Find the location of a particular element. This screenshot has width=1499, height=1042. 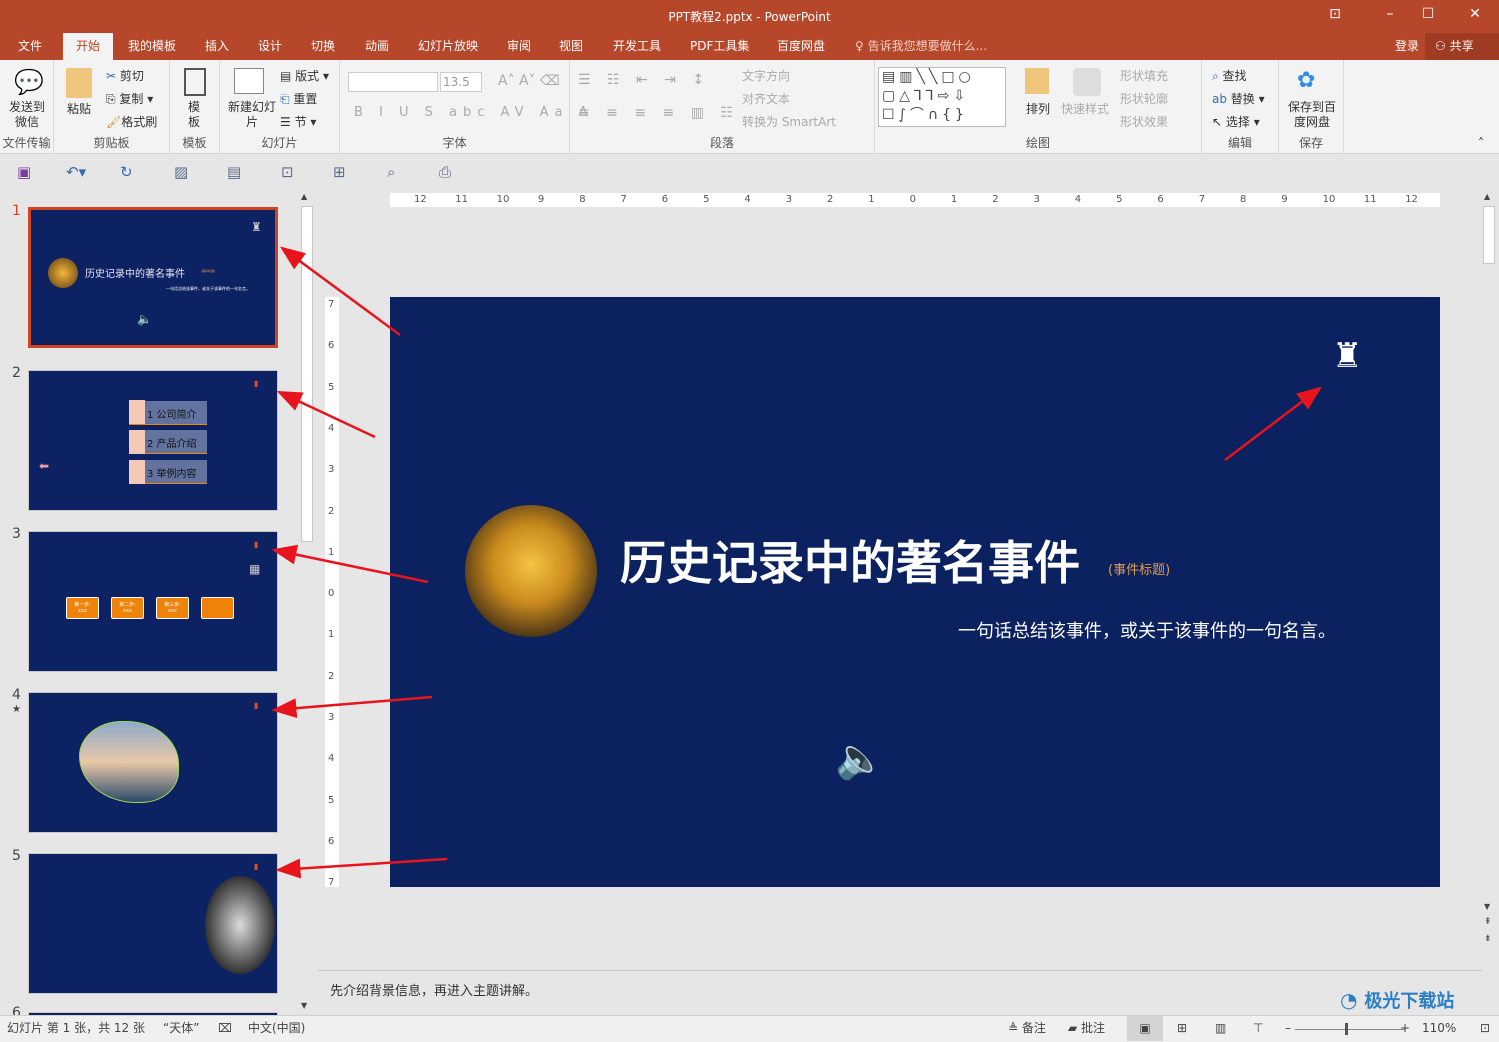

scroll-thumb is located at coordinates (1489, 235).